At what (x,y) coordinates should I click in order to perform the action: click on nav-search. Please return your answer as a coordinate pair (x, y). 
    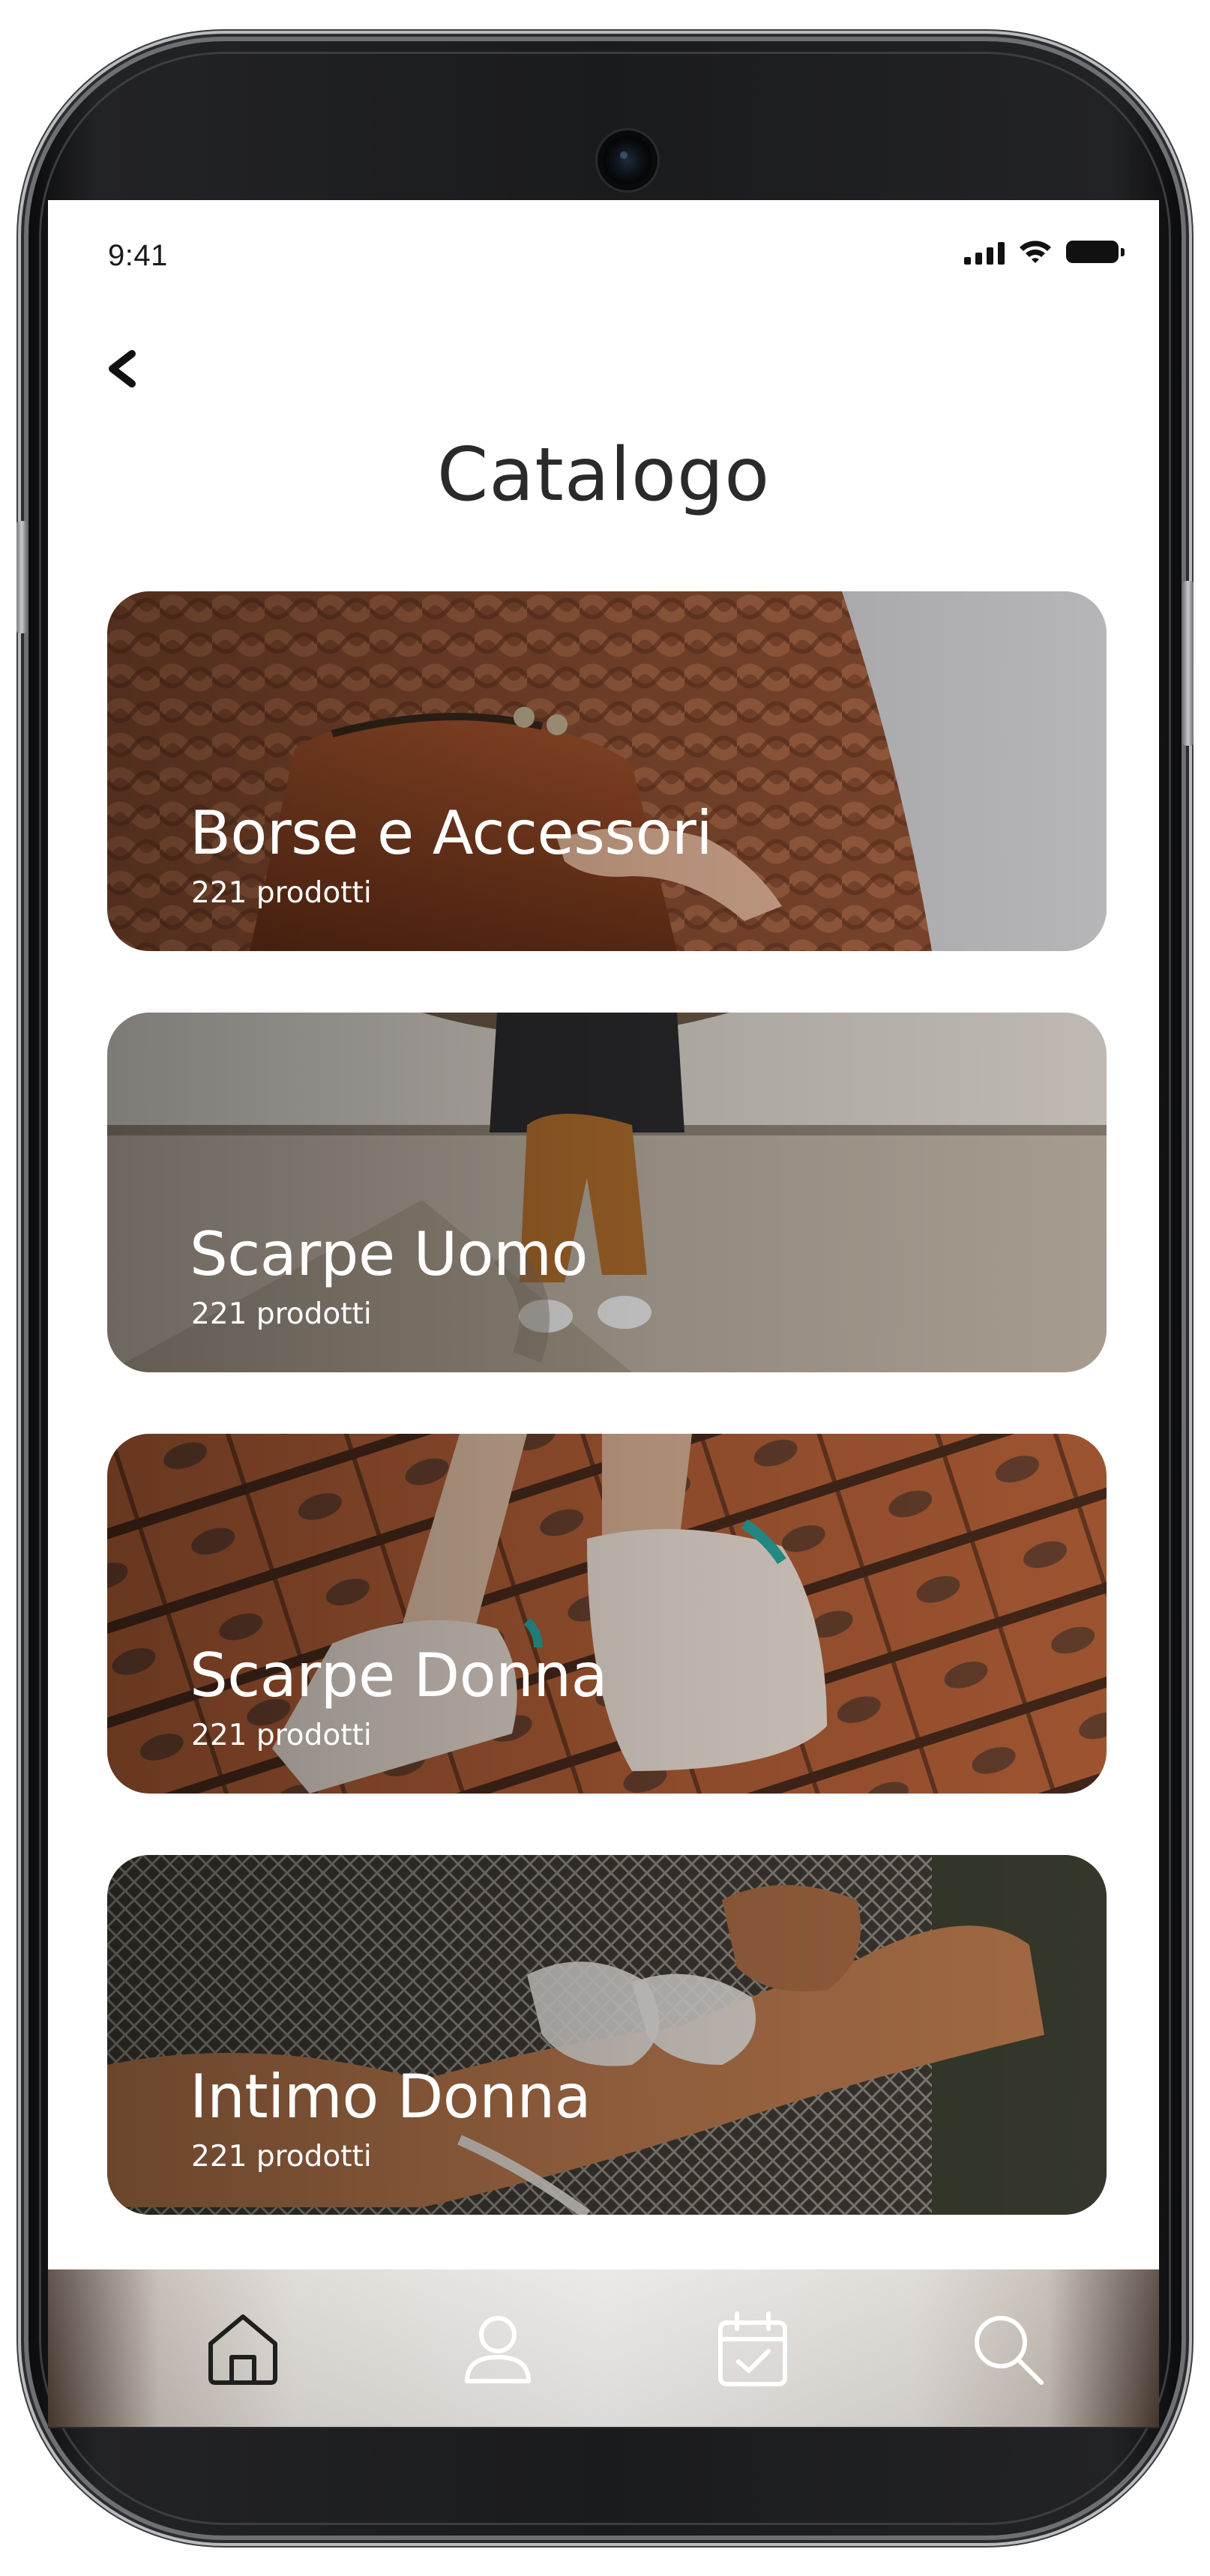
    Looking at the image, I should click on (1008, 2349).